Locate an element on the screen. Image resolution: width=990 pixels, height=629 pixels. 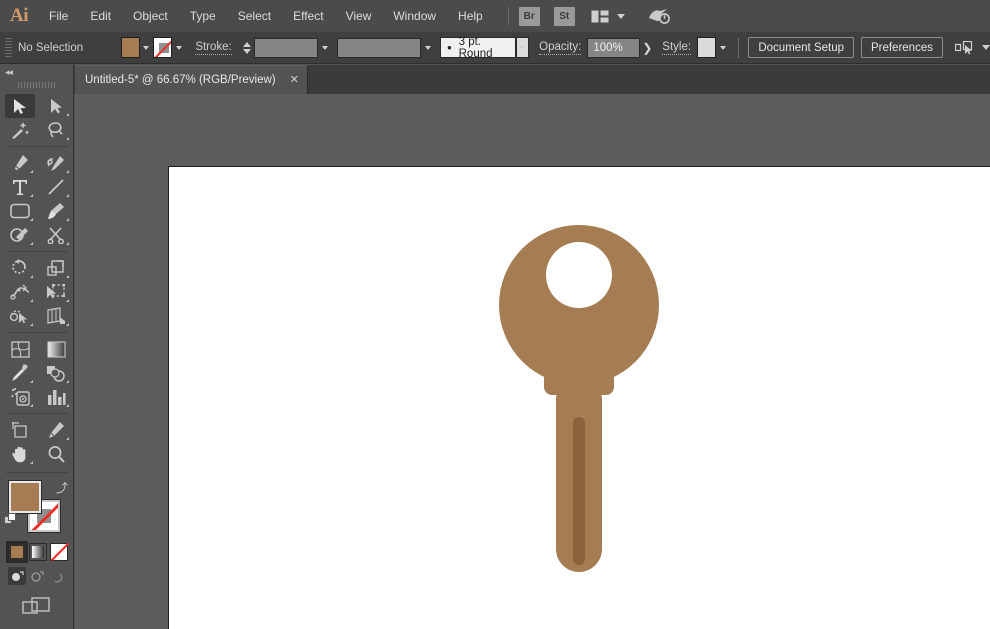
document-setup-button: Document Setup is located at coordinates (801, 47).